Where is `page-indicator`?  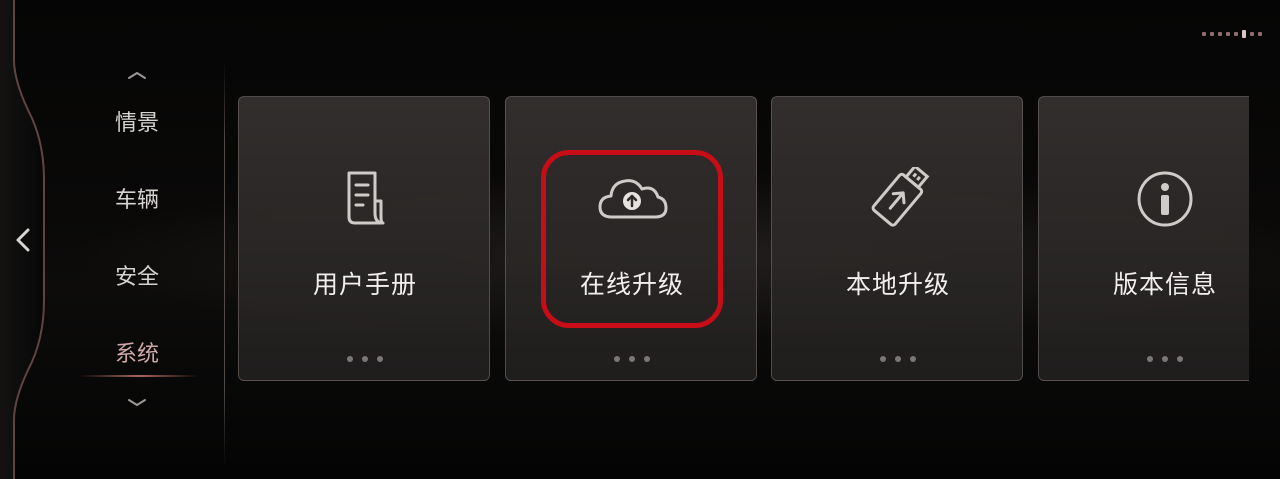
page-indicator is located at coordinates (1232, 34).